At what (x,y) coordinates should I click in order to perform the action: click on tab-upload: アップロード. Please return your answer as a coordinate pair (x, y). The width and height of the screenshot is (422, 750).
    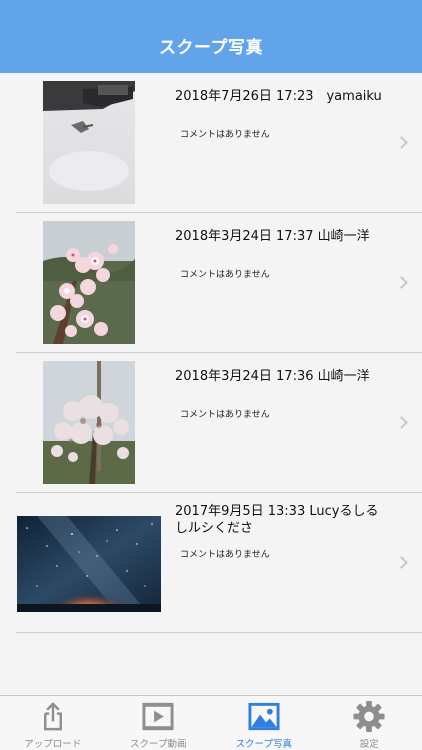
    Looking at the image, I should click on (53, 723).